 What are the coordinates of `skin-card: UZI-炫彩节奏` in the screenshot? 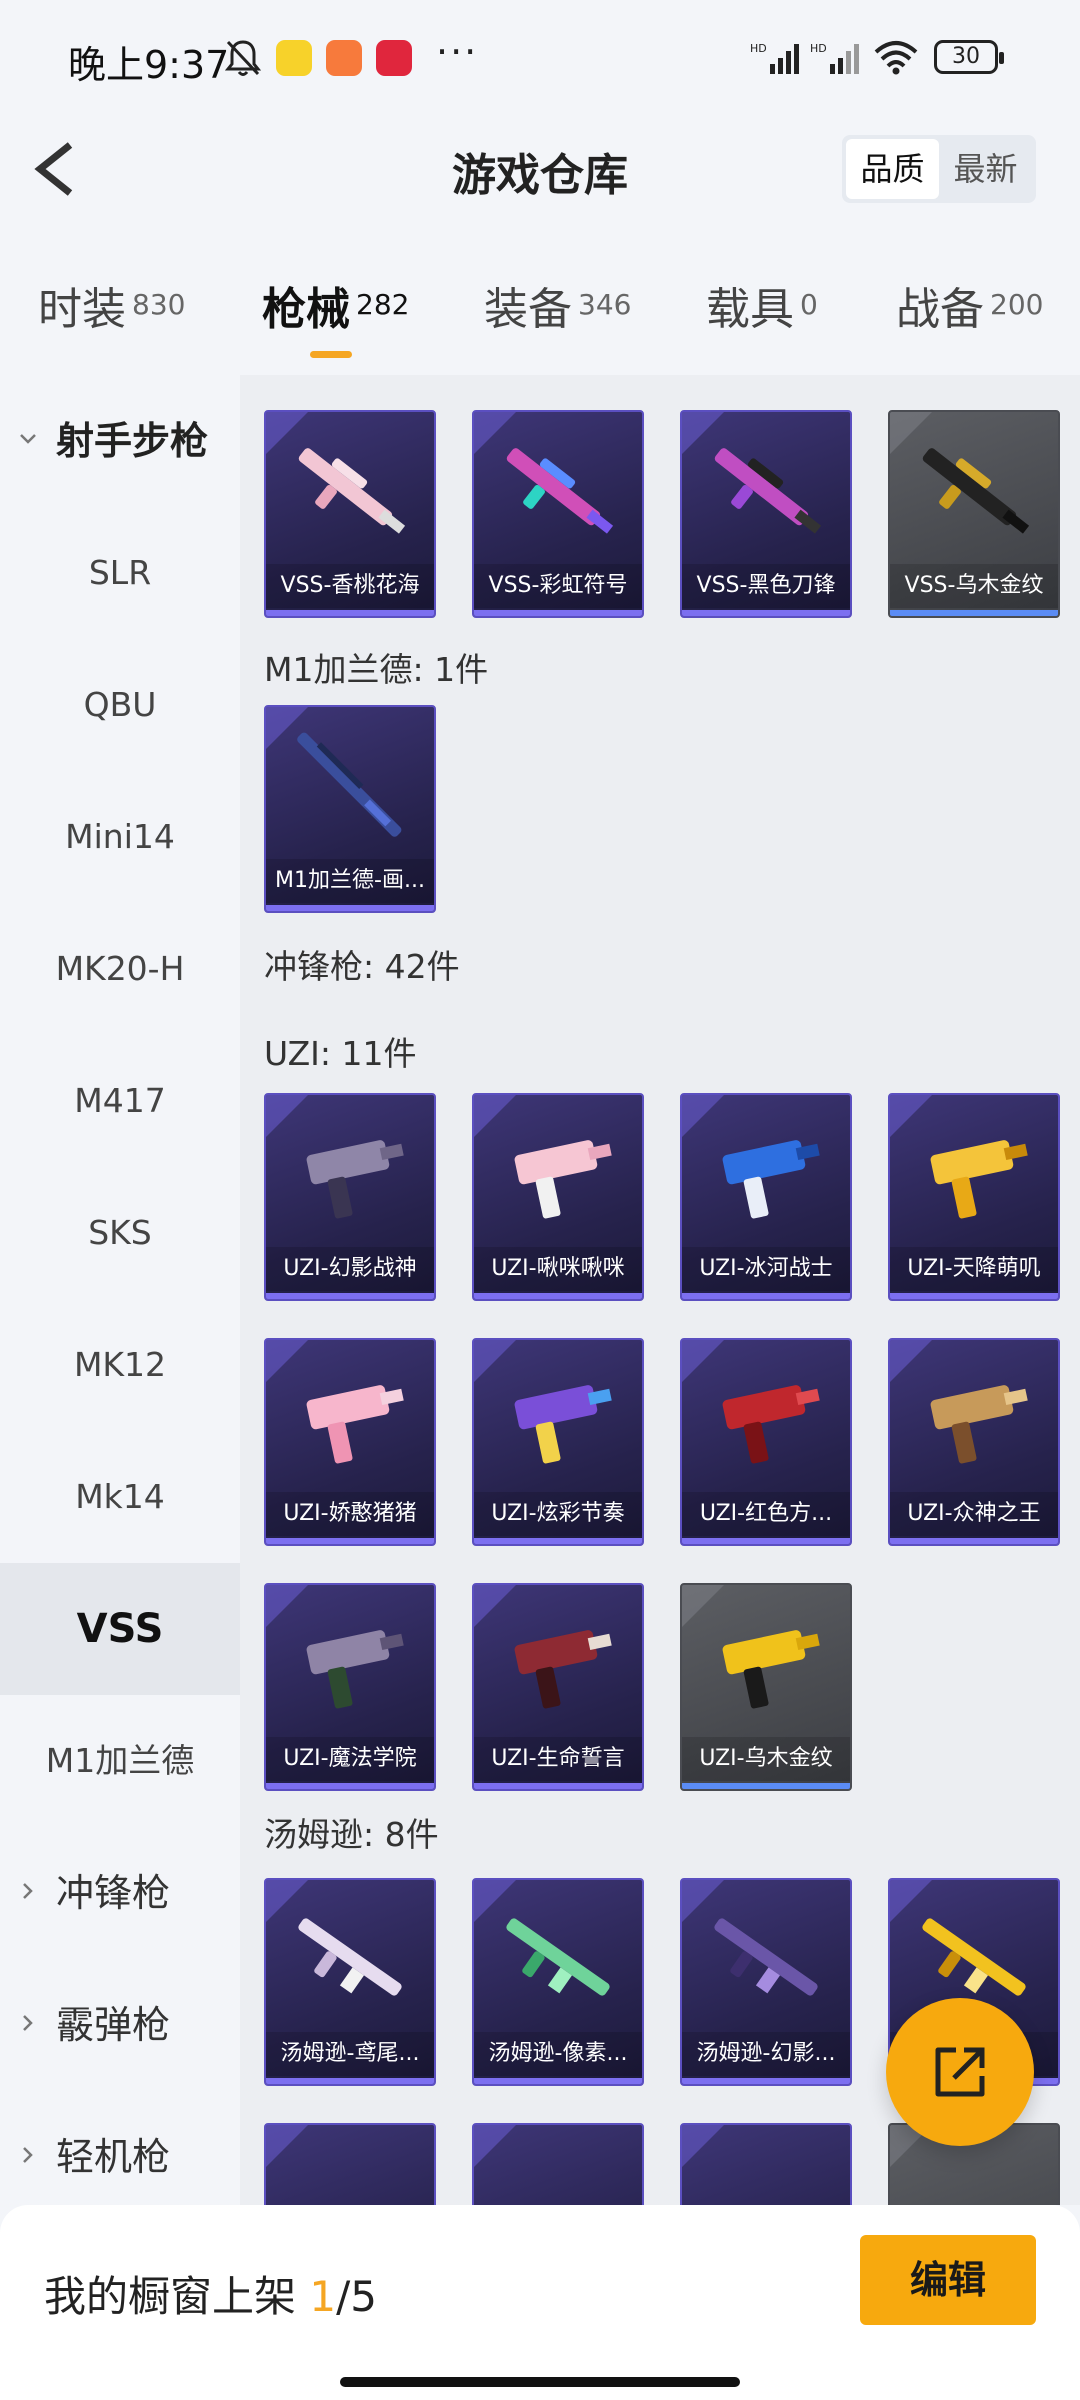 It's located at (558, 1442).